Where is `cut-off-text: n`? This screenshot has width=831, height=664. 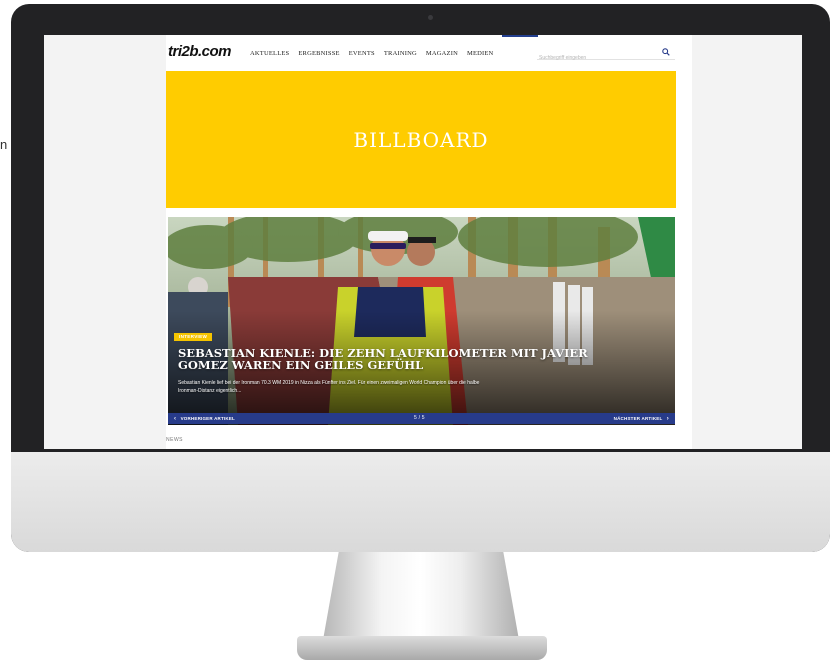
cut-off-text: n is located at coordinates (4, 144).